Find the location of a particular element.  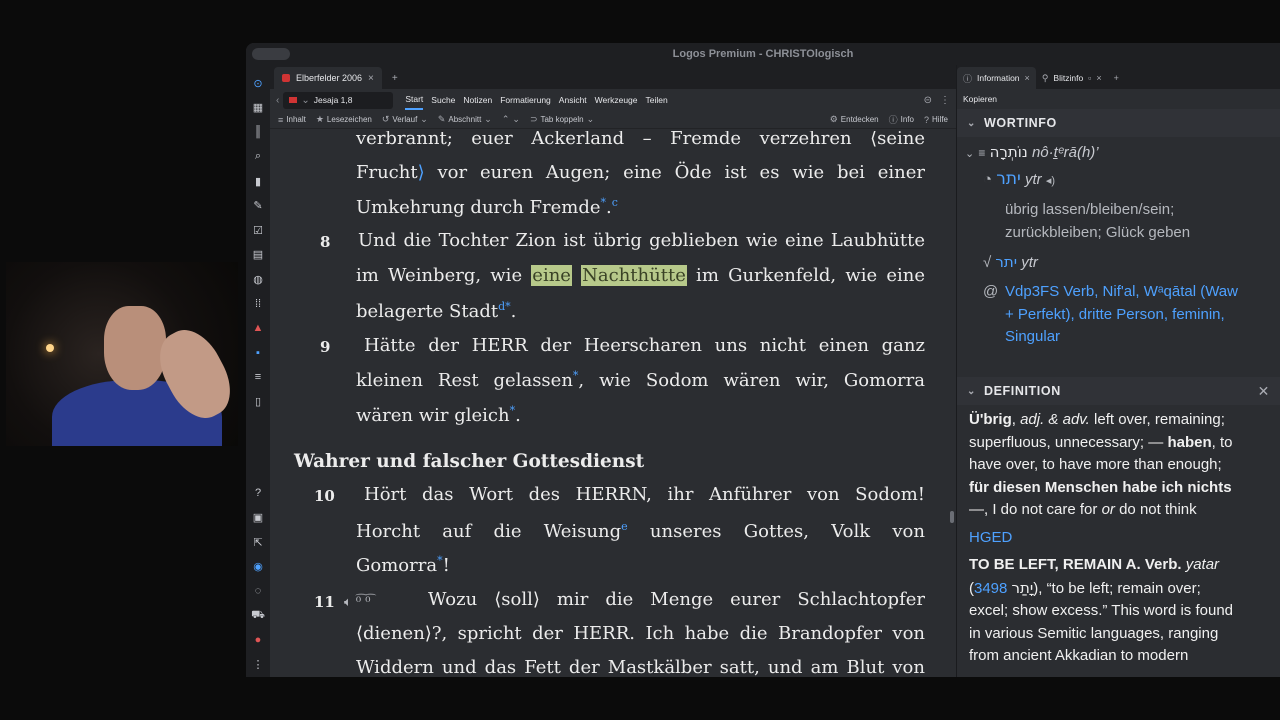

tab-koppeln-button: ⊃ Tab koppeln ⌄ is located at coordinates (562, 119).